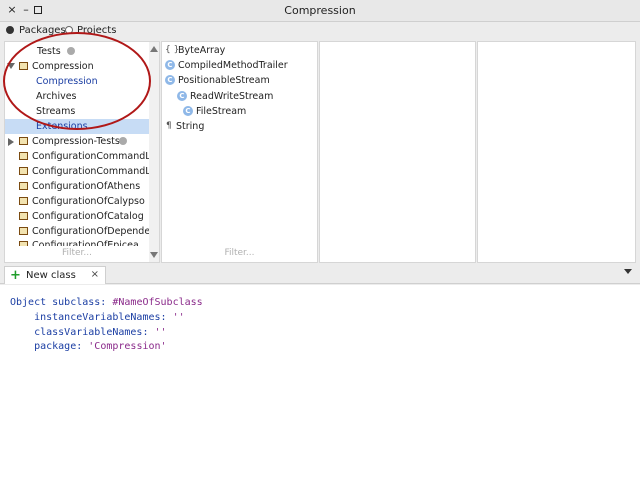 The width and height of the screenshot is (640, 486). I want to click on package-label: Compression-Tests, so click(76, 141).